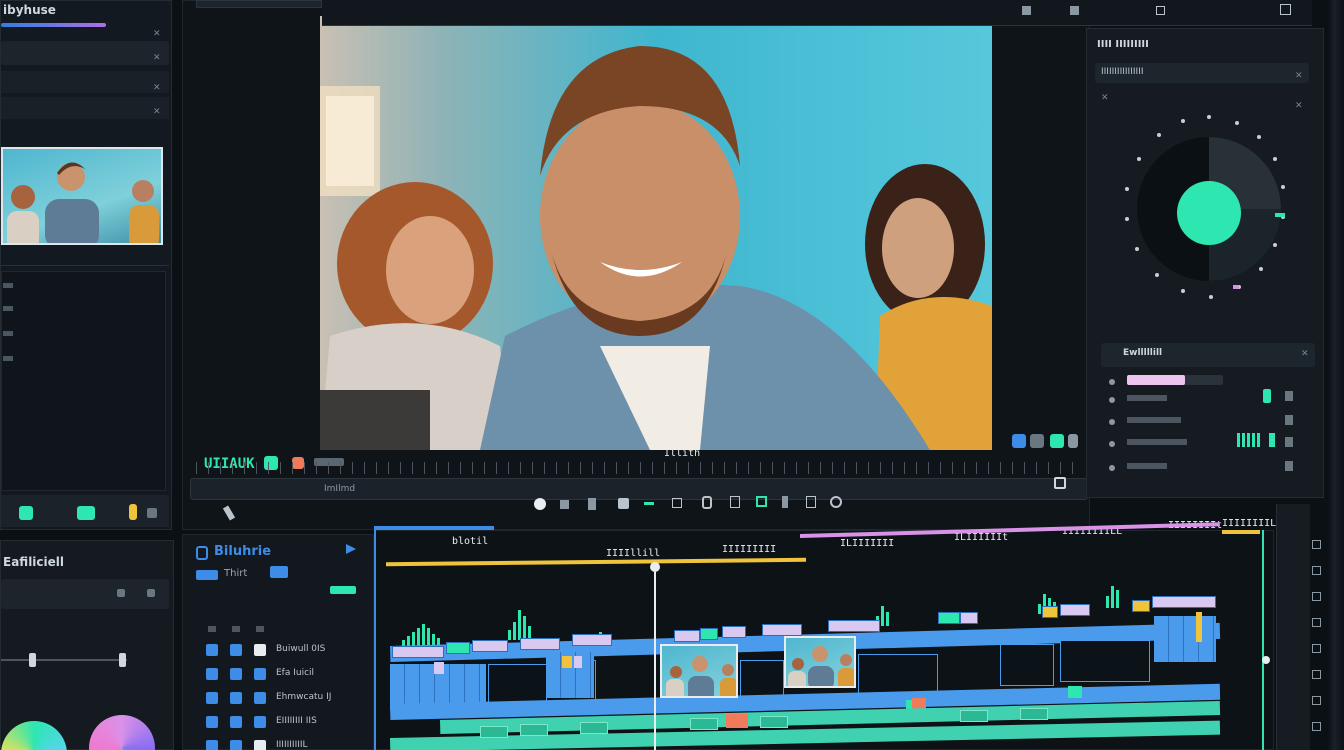 This screenshot has height=750, width=1344. What do you see at coordinates (1057, 441) in the screenshot?
I see `teal-view-icon` at bounding box center [1057, 441].